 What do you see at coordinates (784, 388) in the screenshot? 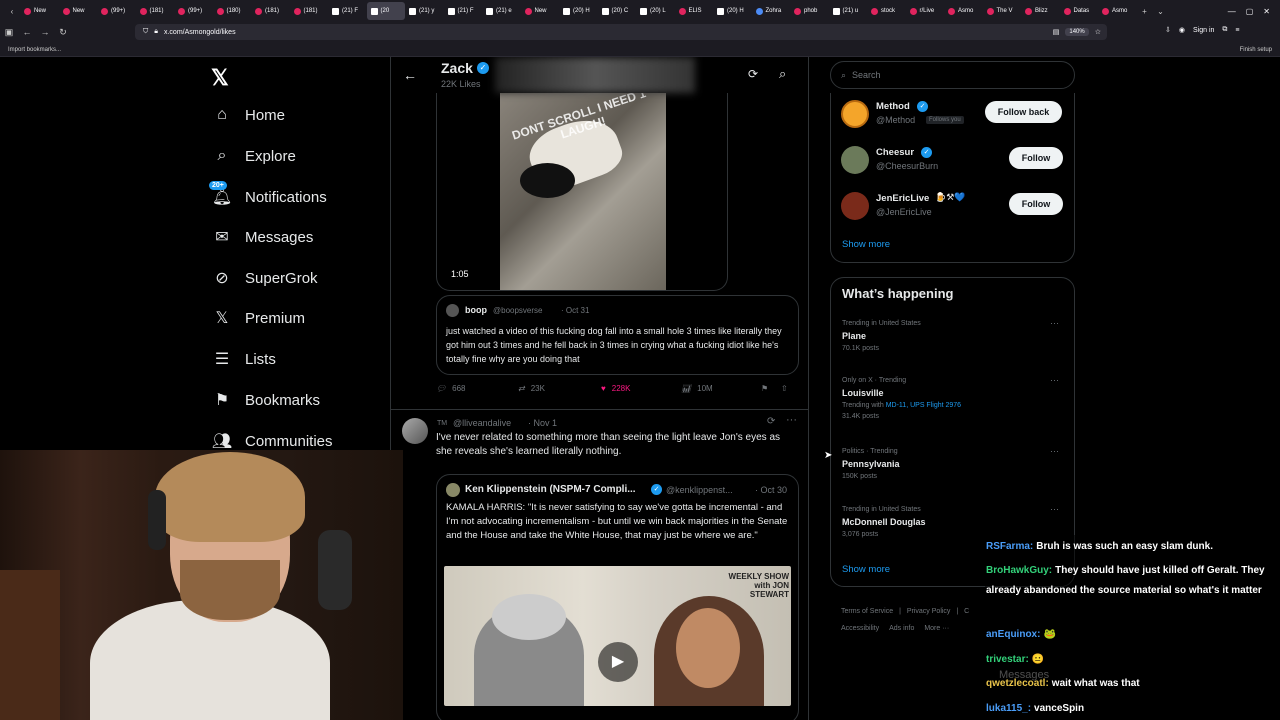
I see `share-button: ⇧` at bounding box center [784, 388].